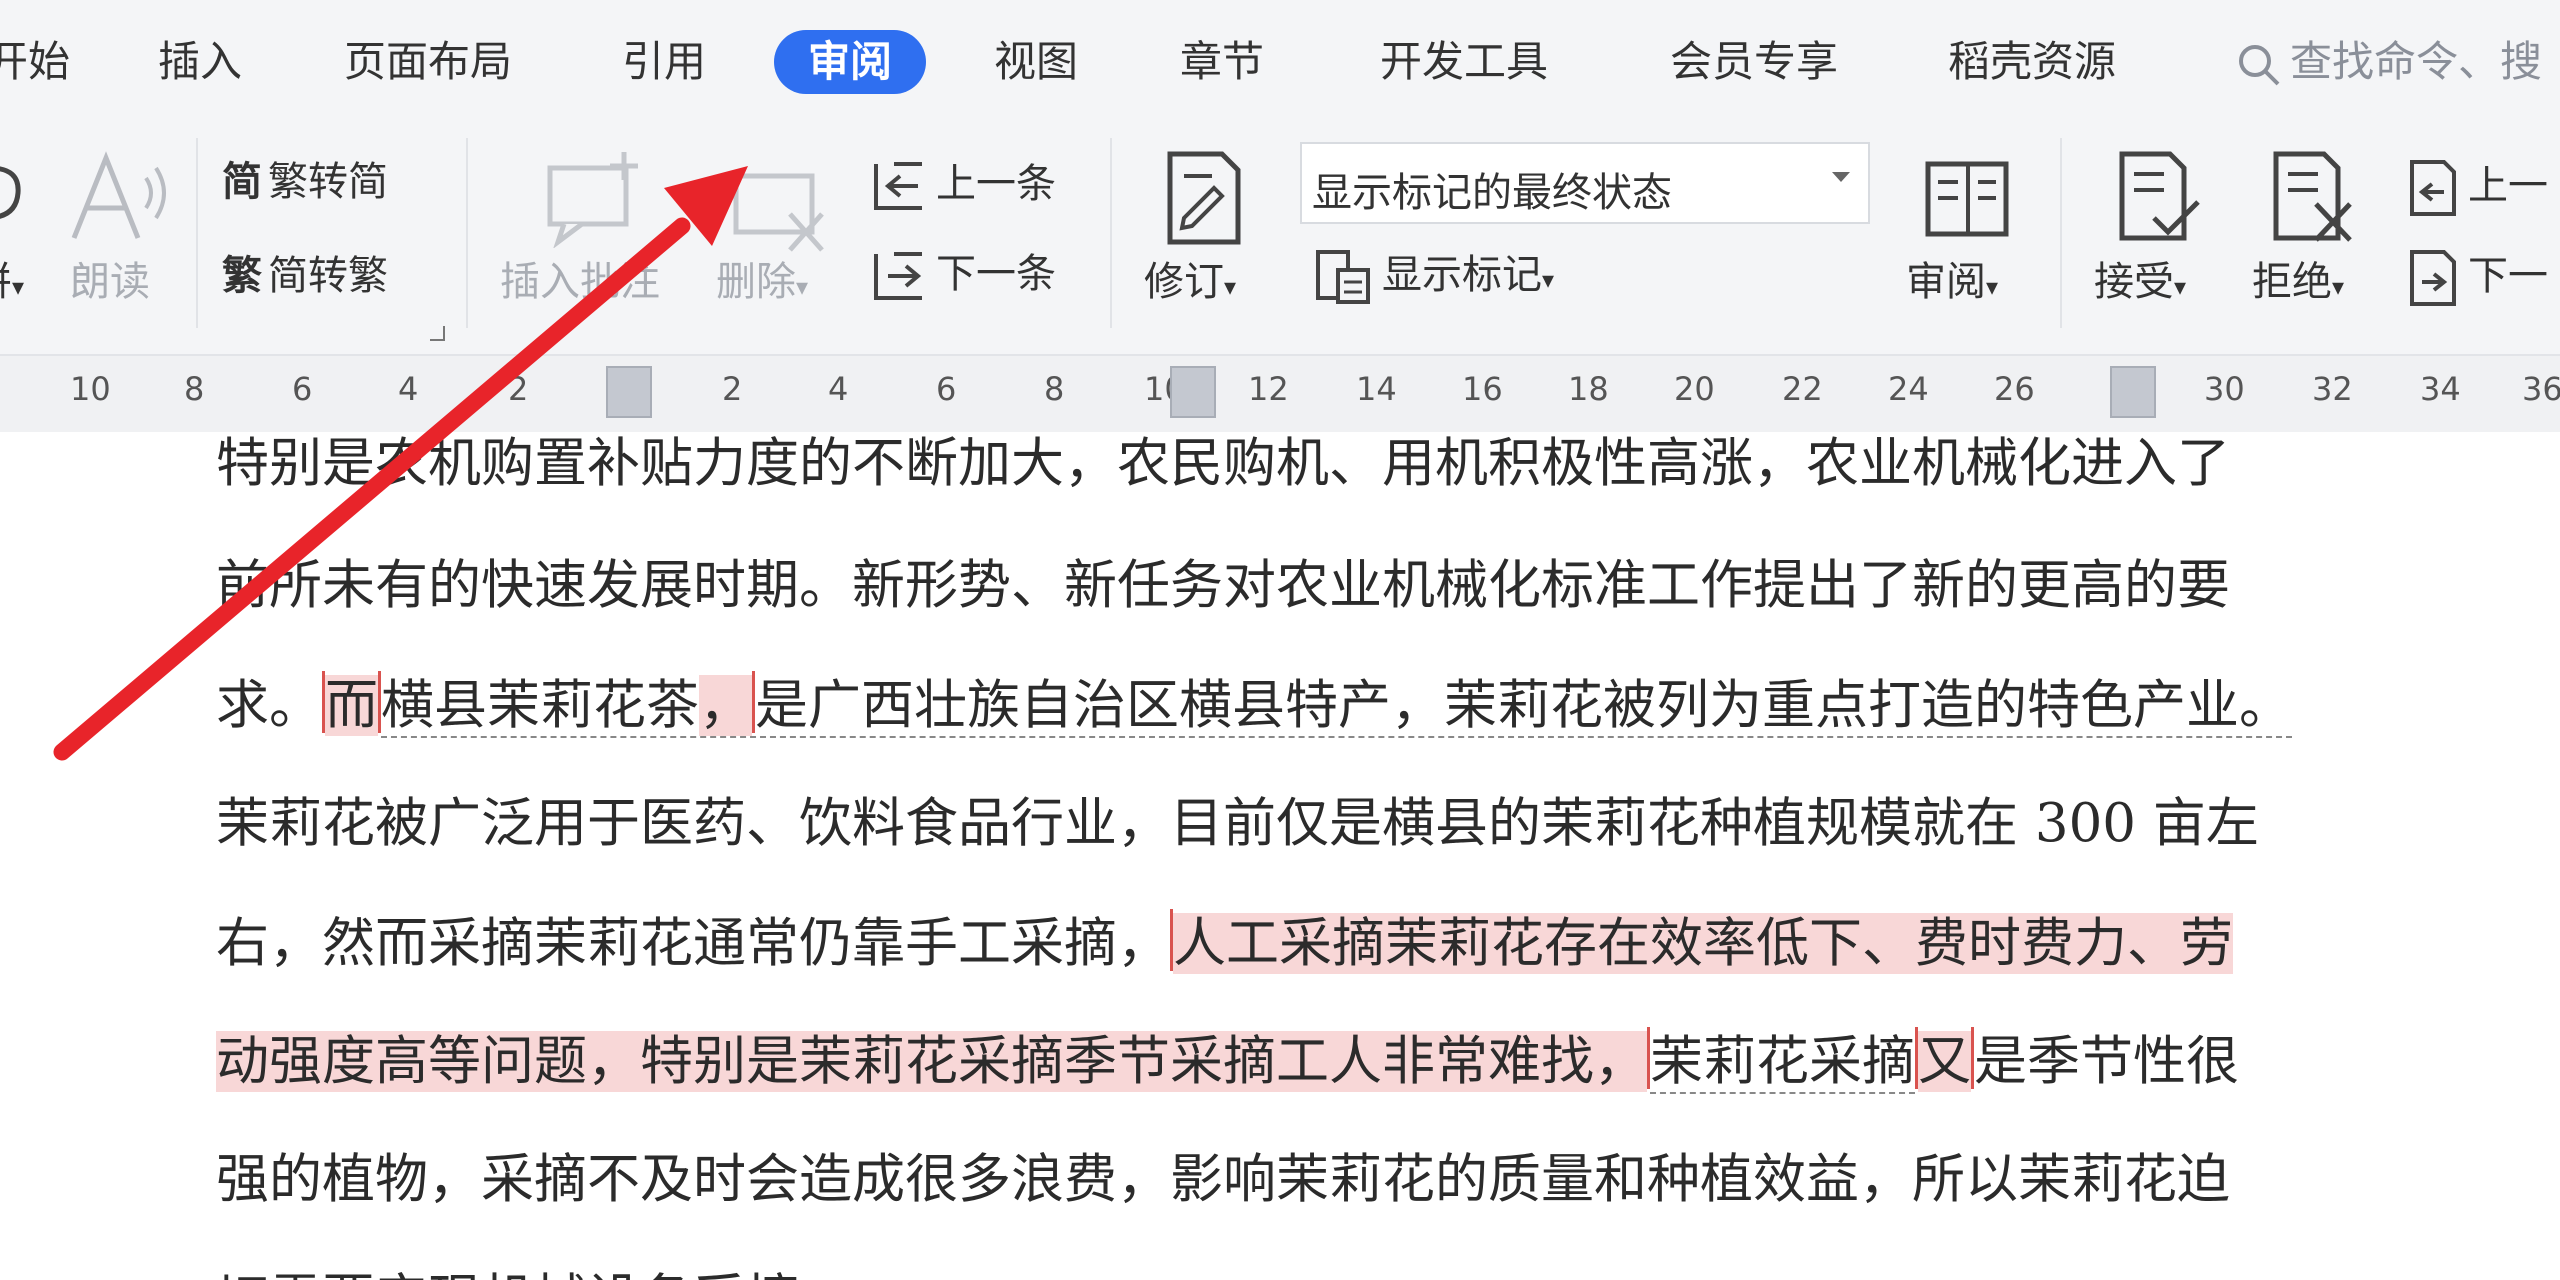  What do you see at coordinates (1782, 1062) in the screenshot?
I see `inserted-text: 茉莉花采摘` at bounding box center [1782, 1062].